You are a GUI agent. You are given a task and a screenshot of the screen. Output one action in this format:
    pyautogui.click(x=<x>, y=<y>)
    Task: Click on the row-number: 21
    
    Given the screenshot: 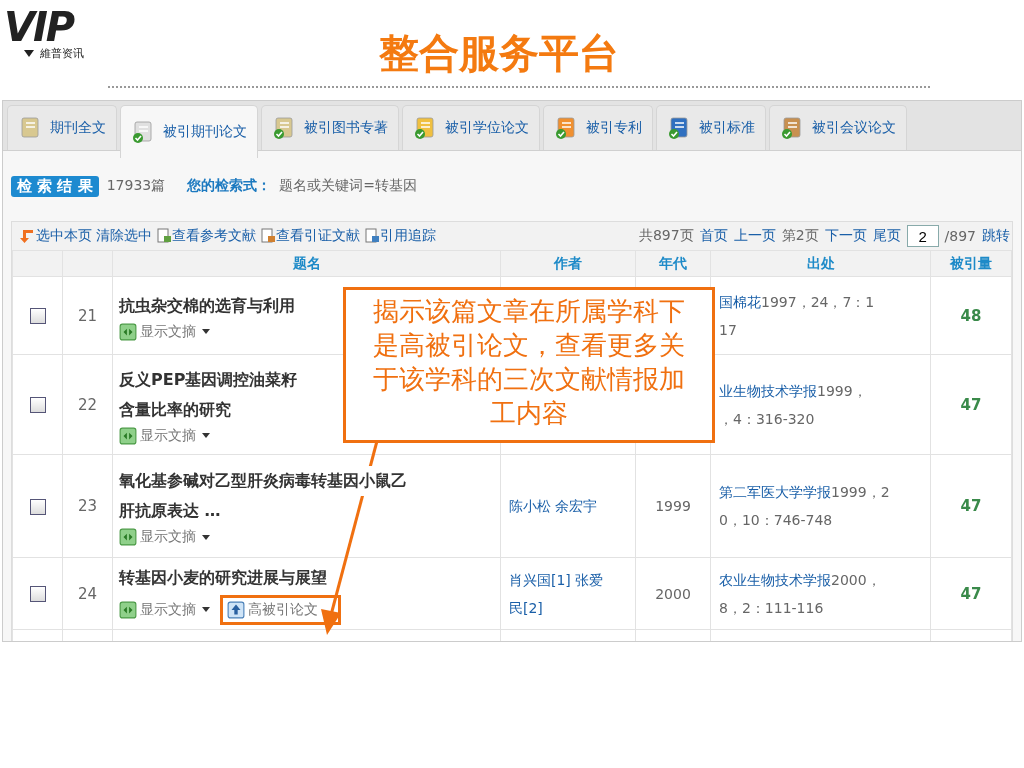 What is the action you would take?
    pyautogui.click(x=87, y=315)
    